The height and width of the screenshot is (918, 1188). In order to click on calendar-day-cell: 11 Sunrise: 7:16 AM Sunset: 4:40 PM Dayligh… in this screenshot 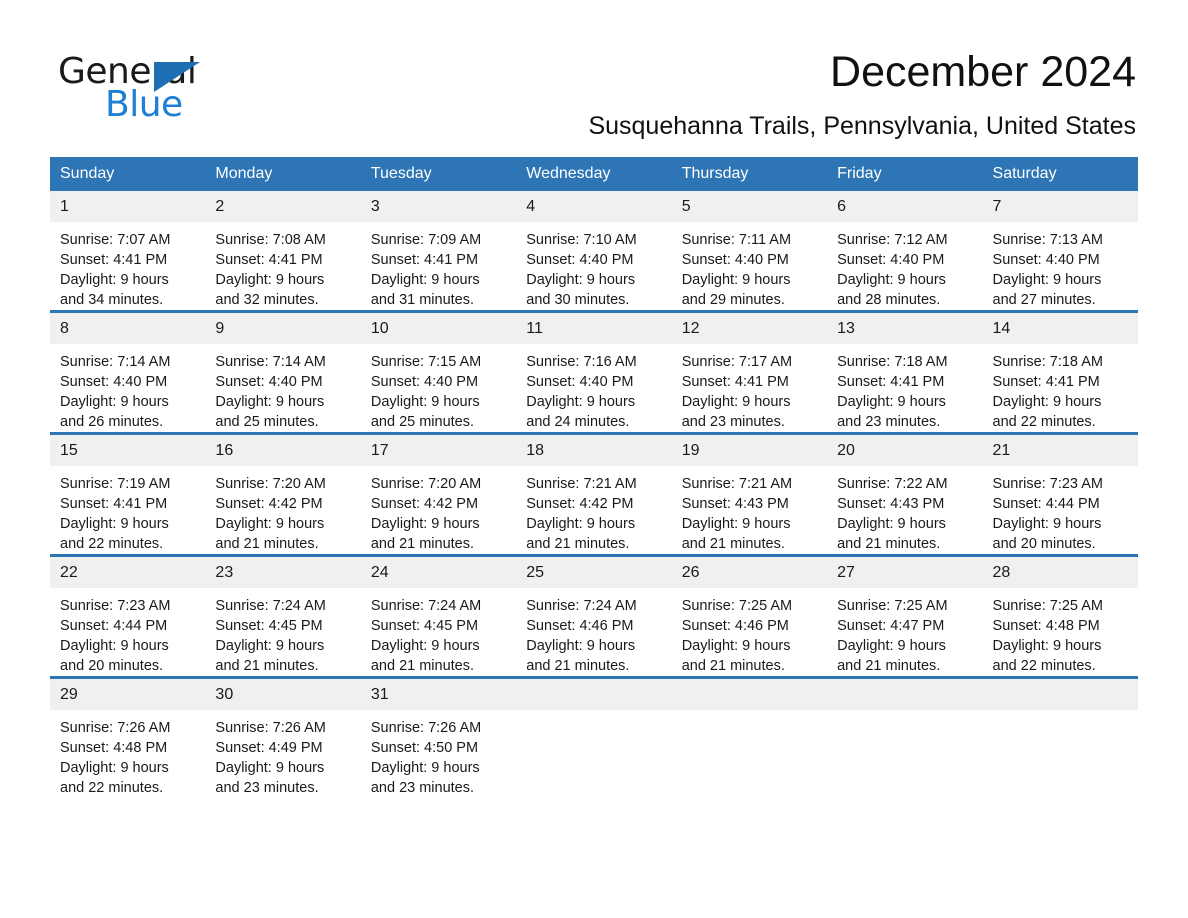, I will do `click(594, 372)`.